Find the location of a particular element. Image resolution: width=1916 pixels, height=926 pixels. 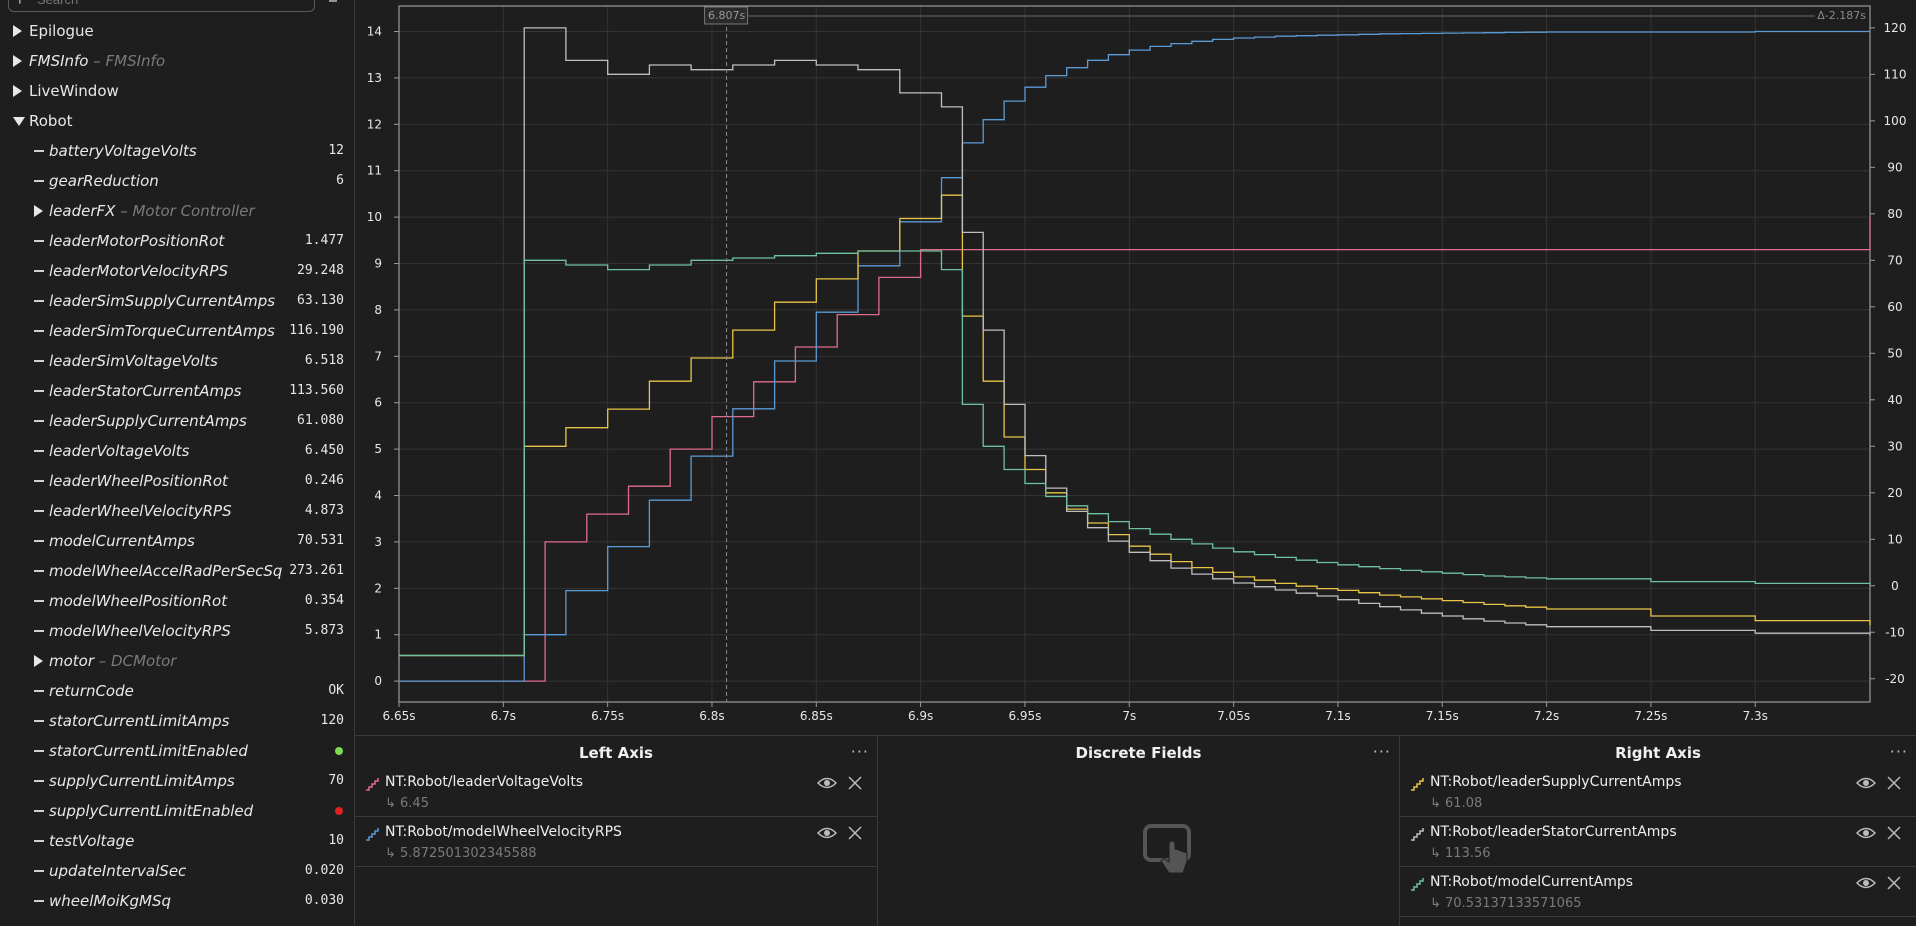

tree-row-batteryVoltageVolts: batteryVoltageVolts 12 is located at coordinates (177, 151).